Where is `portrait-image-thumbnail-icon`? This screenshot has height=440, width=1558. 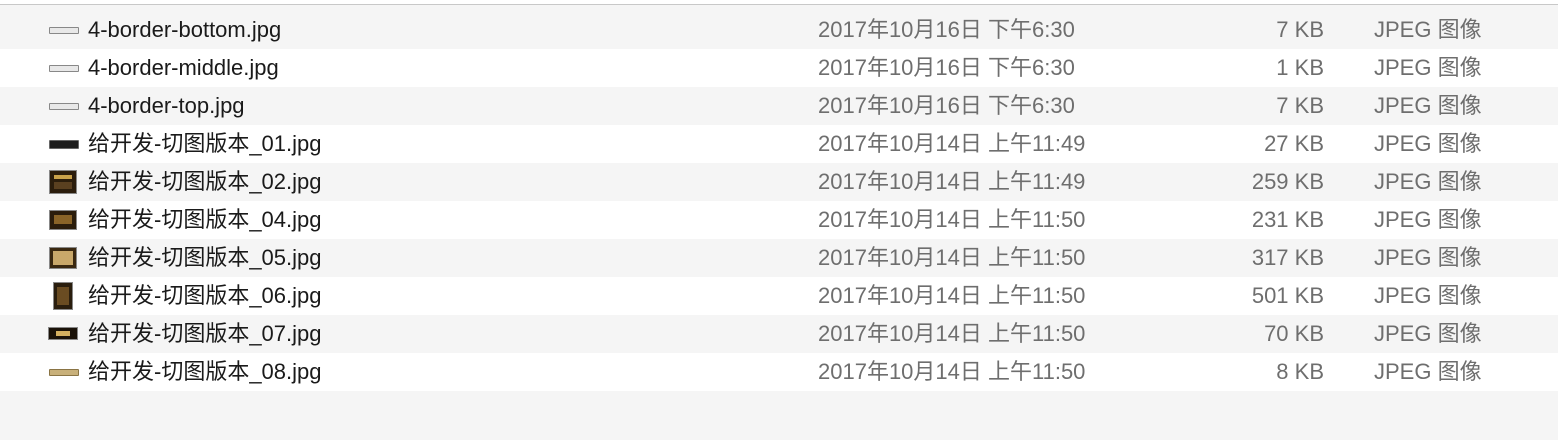 portrait-image-thumbnail-icon is located at coordinates (63, 296).